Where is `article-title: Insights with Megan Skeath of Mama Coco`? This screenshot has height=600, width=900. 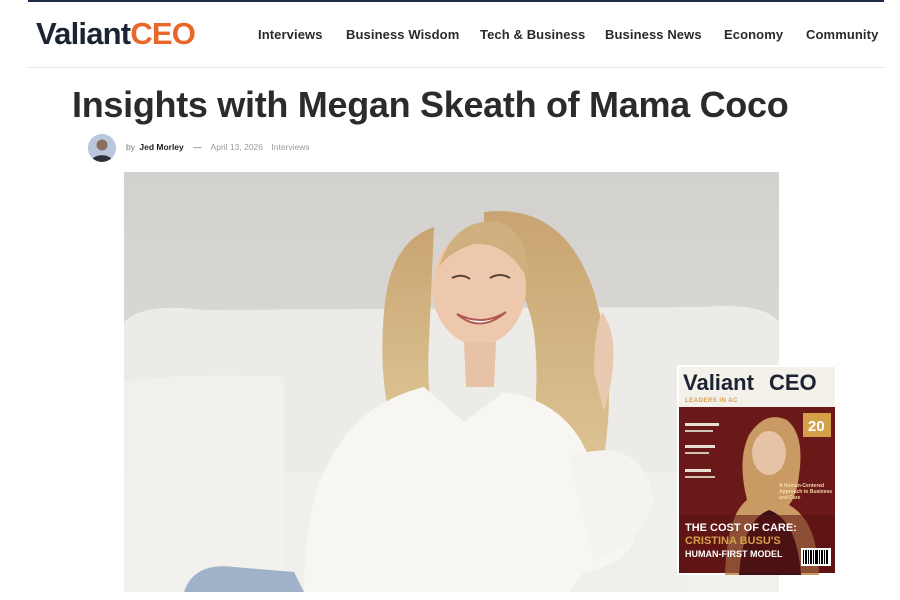 article-title: Insights with Megan Skeath of Mama Coco is located at coordinates (430, 104).